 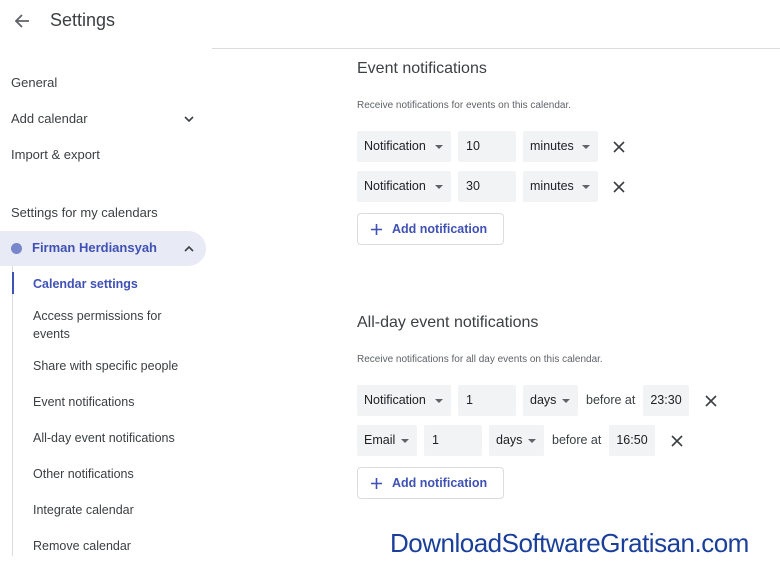 I want to click on subnav-integrate-calendar: Integrate calendar, so click(x=83, y=510).